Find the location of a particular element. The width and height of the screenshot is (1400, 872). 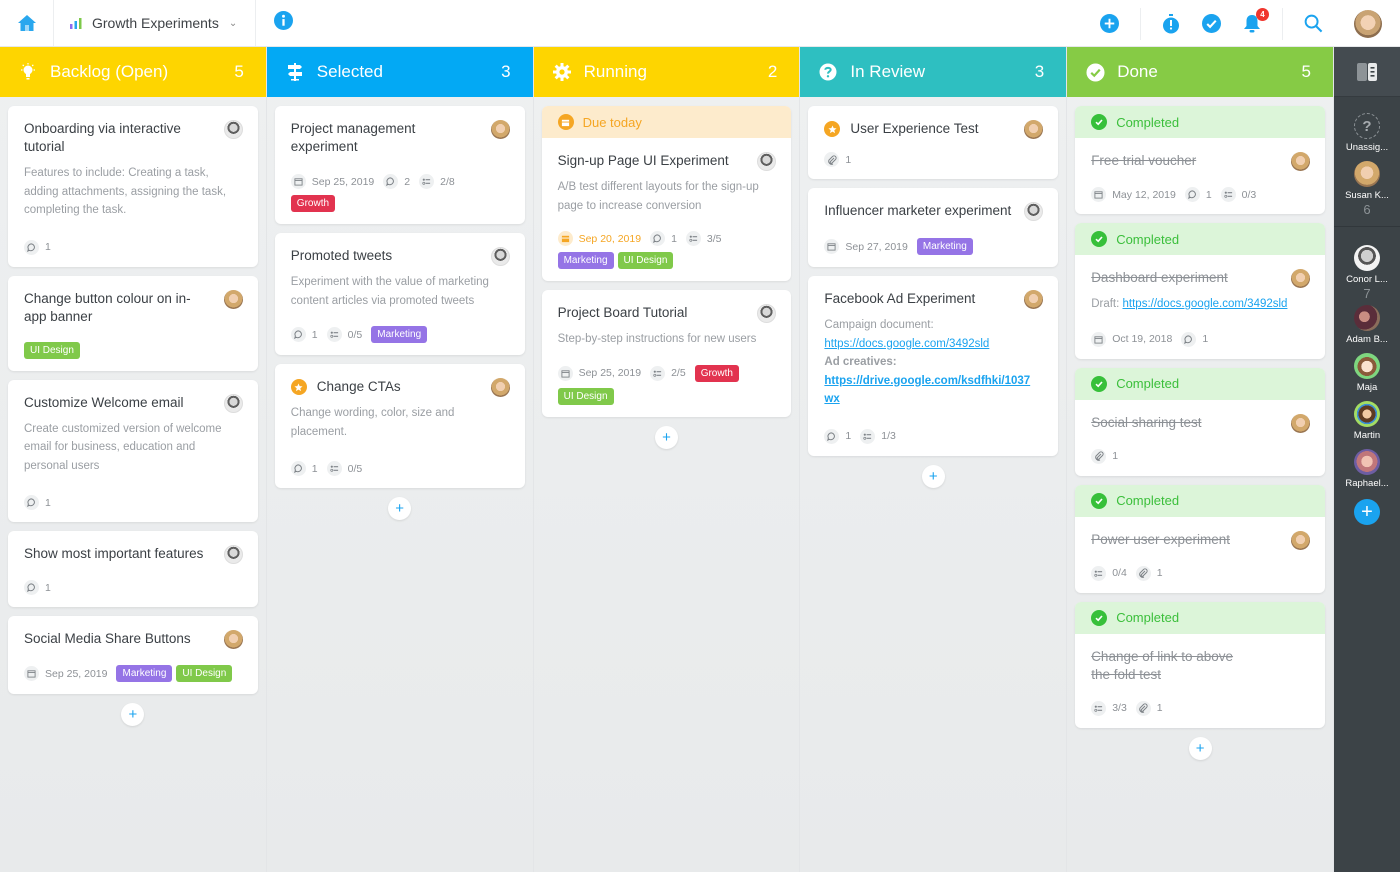

banner-label: Due today is located at coordinates (612, 122).